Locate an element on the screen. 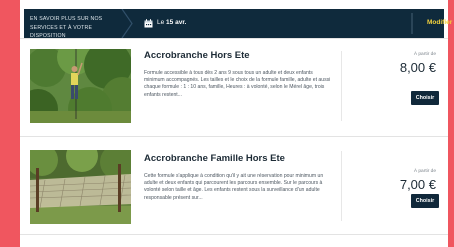 Image resolution: width=454 pixels, height=247 pixels. selected-date: Le 15 avr. is located at coordinates (171, 23).